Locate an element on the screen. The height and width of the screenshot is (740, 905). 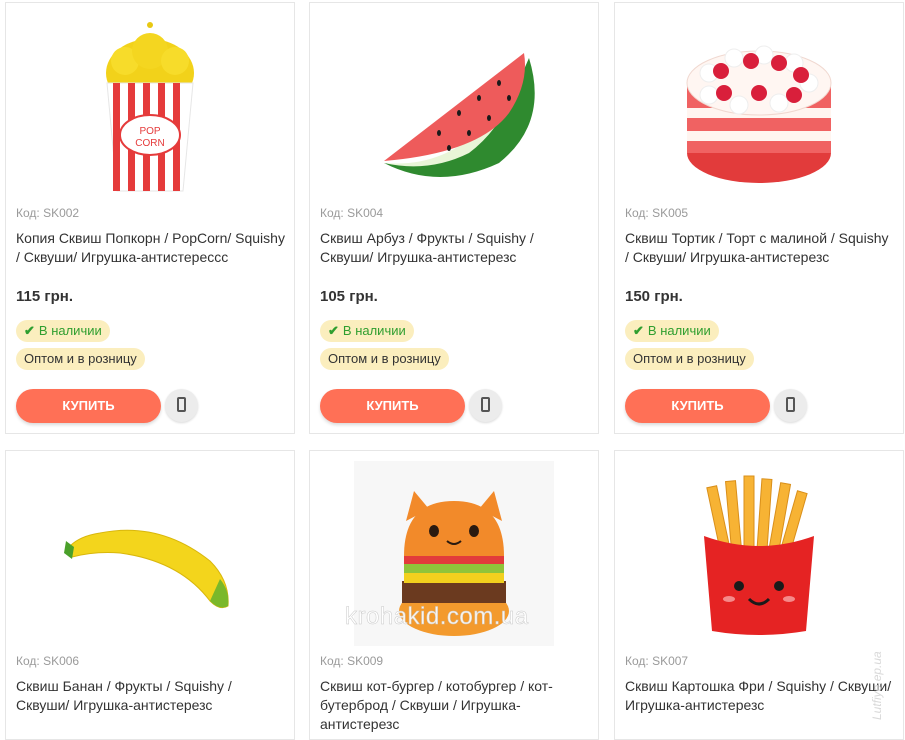
product-code: Код: SK009 is located at coordinates (352, 661).